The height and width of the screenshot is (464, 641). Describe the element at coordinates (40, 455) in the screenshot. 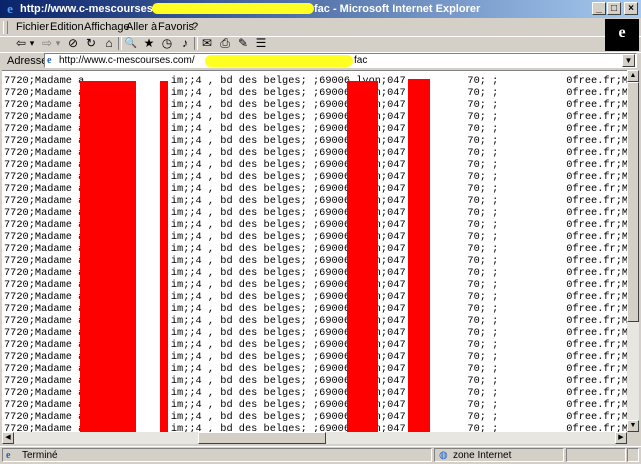

I see `status-text: Terminé` at that location.